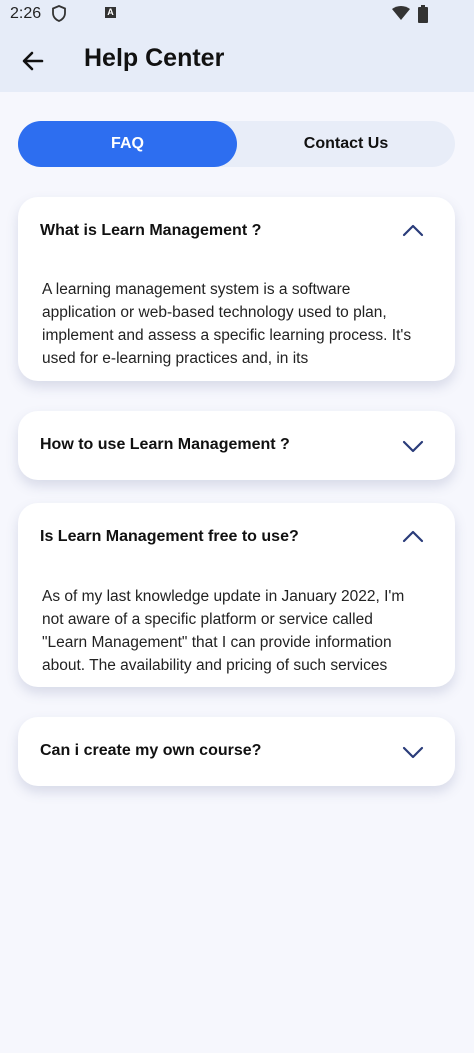  What do you see at coordinates (165, 445) in the screenshot?
I see `faq-question: How to use Learn Management ?` at bounding box center [165, 445].